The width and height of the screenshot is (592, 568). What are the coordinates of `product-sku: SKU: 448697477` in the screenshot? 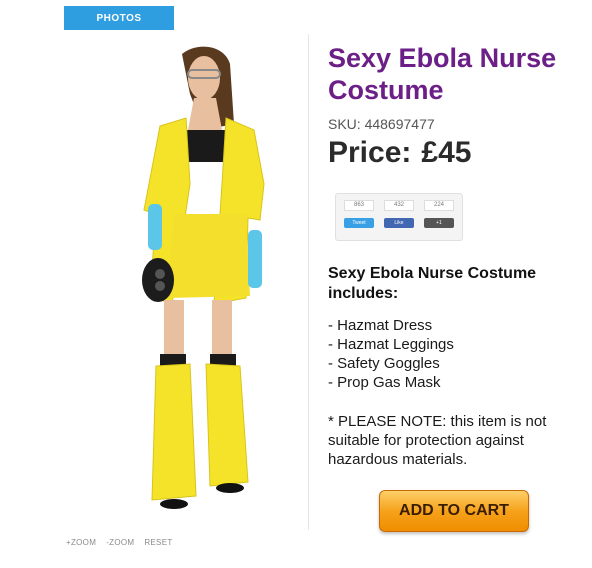 It's located at (381, 124).